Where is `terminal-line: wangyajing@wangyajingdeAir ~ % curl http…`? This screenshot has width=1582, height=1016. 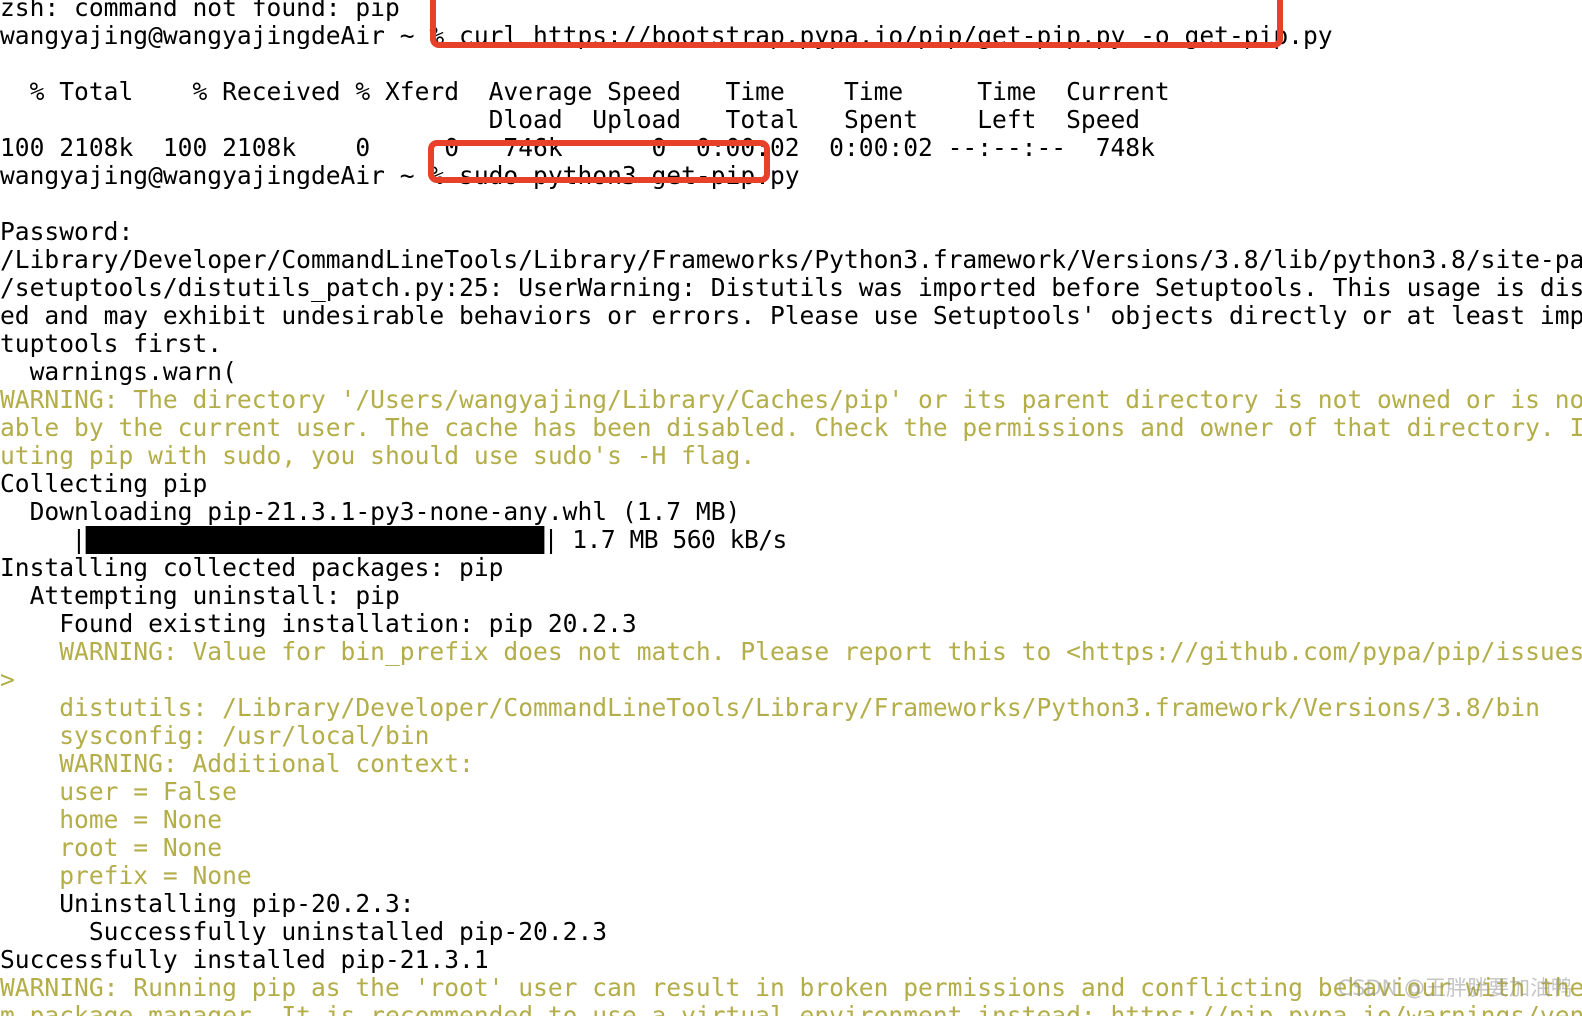
terminal-line: wangyajing@wangyajingdeAir ~ % curl http… is located at coordinates (666, 36).